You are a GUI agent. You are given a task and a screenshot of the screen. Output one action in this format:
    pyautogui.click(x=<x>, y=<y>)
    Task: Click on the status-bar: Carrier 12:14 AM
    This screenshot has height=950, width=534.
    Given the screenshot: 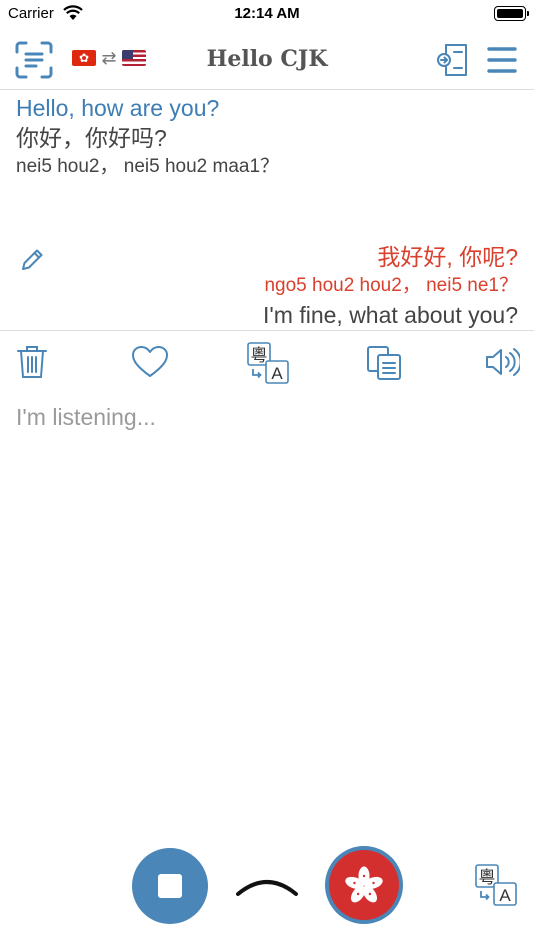 What is the action you would take?
    pyautogui.click(x=267, y=15)
    